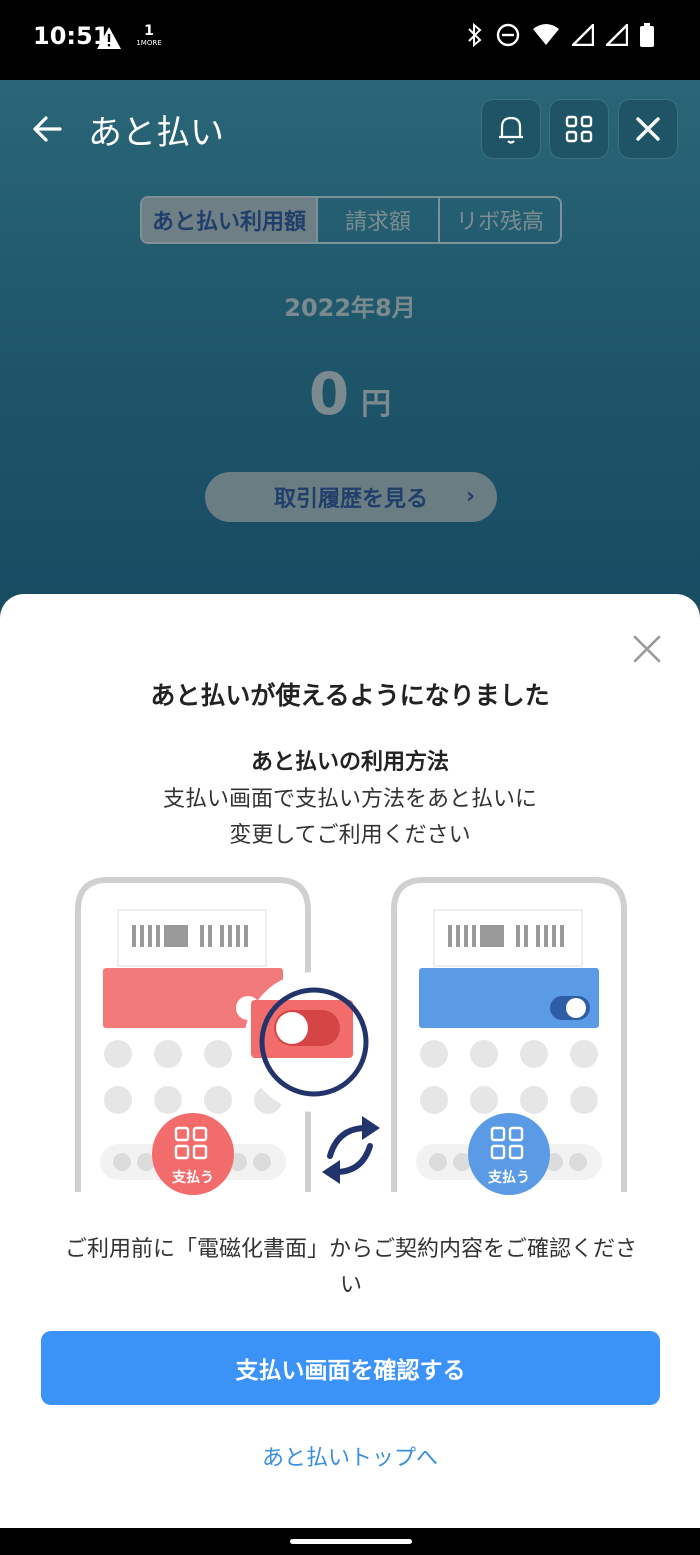 The height and width of the screenshot is (1555, 700). Describe the element at coordinates (560, 35) in the screenshot. I see `status-right-icons` at that location.